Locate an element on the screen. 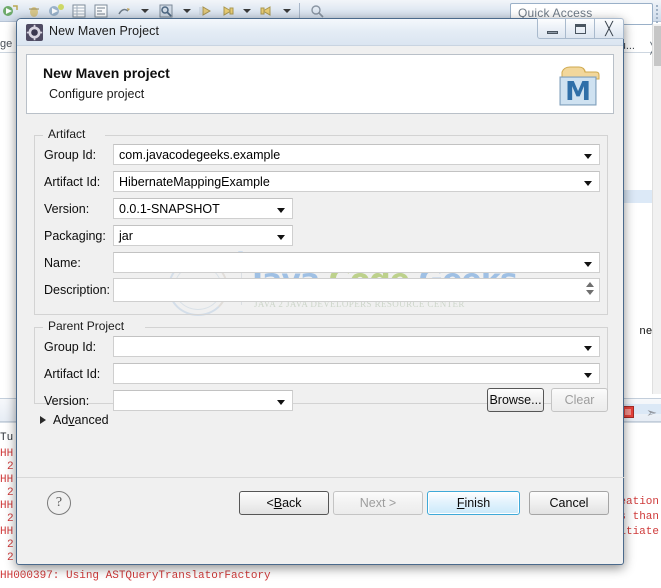 The image size is (661, 588). clear-button: Clear is located at coordinates (579, 400).